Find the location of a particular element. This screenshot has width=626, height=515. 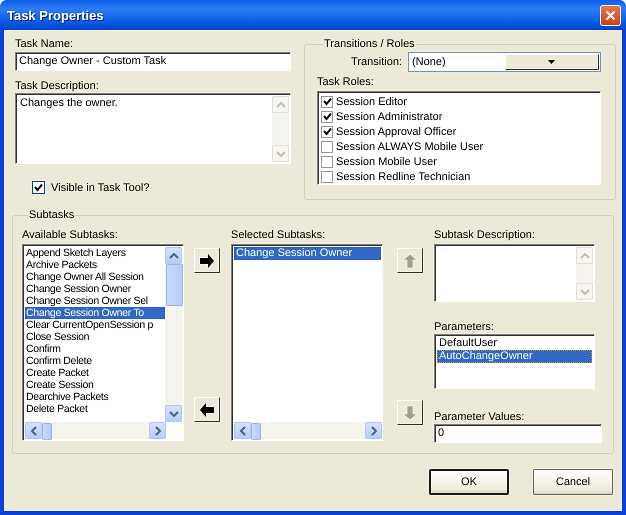

field-label: Parameters: is located at coordinates (464, 327).